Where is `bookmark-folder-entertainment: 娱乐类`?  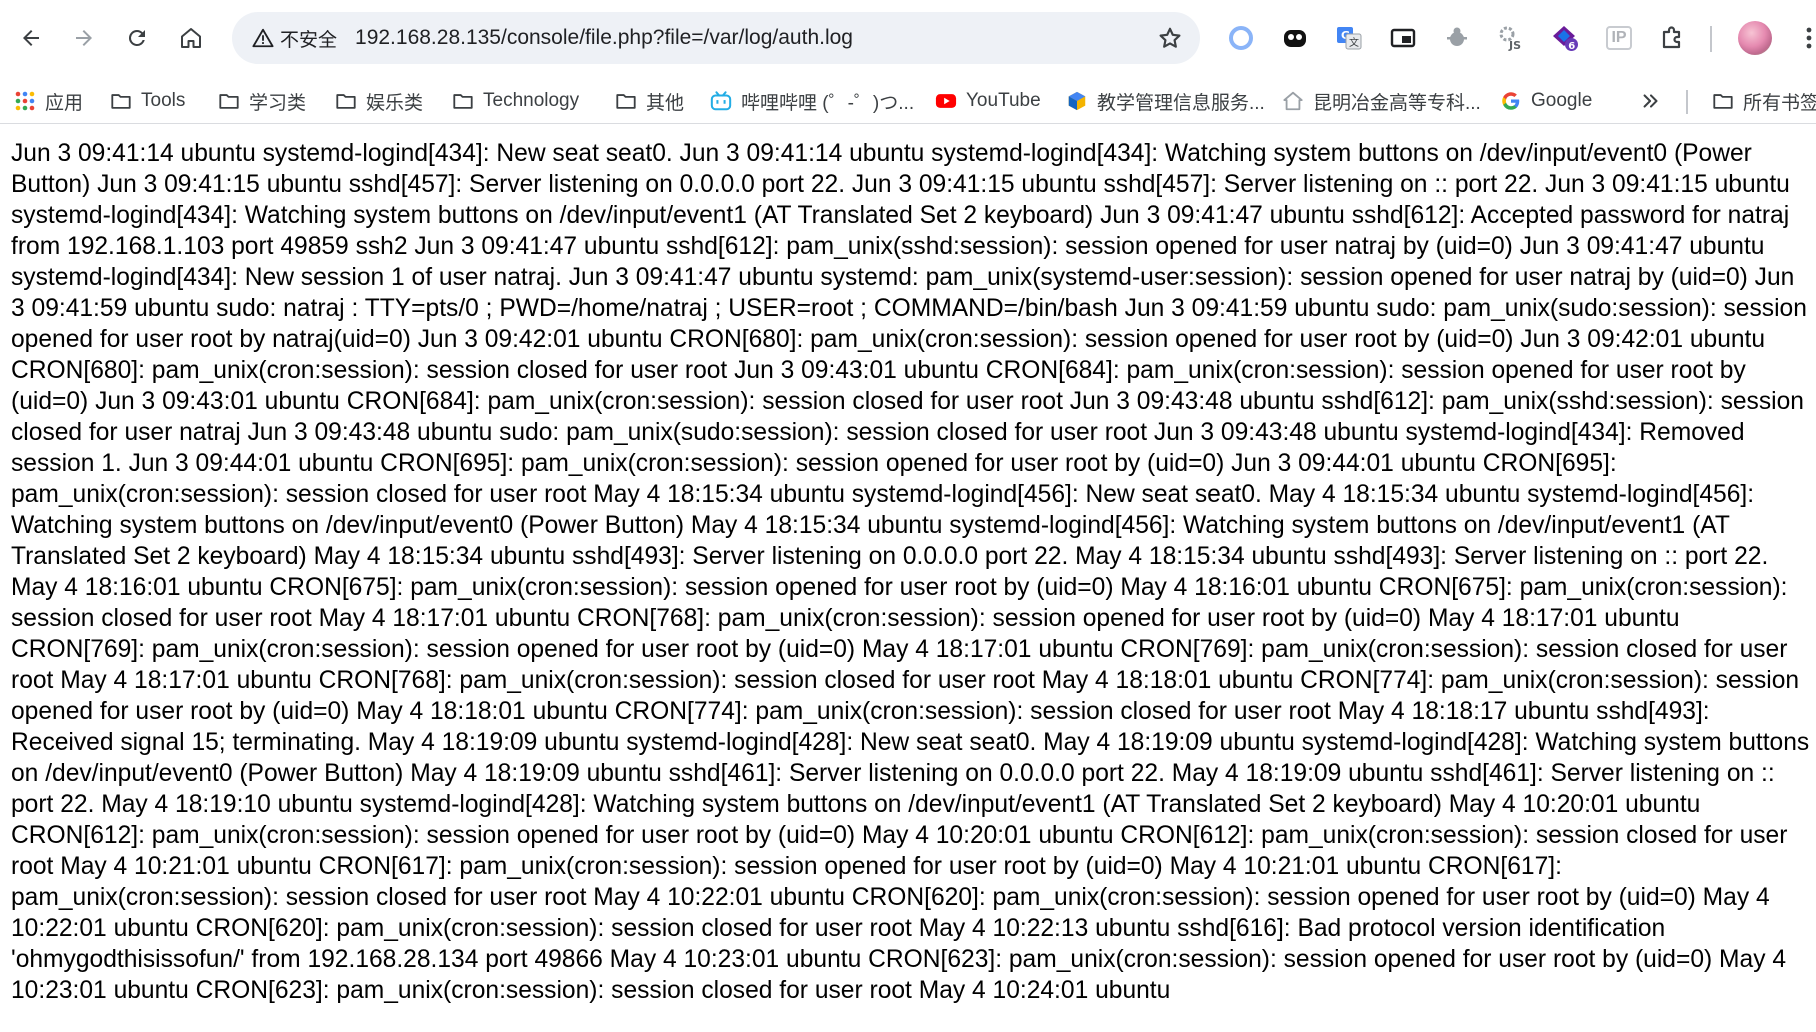
bookmark-folder-entertainment: 娱乐类 is located at coordinates (379, 101).